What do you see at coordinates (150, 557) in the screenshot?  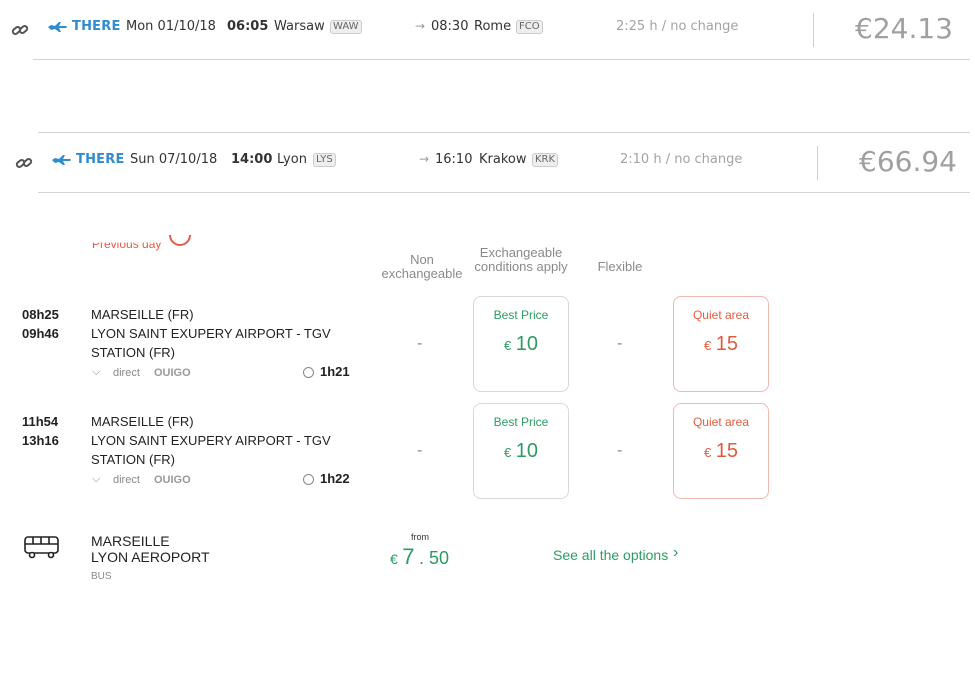 I see `bus-destination: LYON AEROPORT` at bounding box center [150, 557].